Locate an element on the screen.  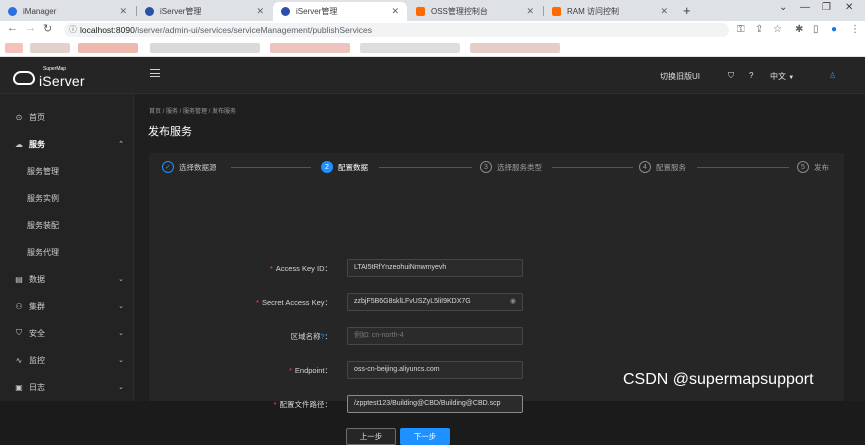
region-label-text: 区域名称 is located at coordinates (305, 336).